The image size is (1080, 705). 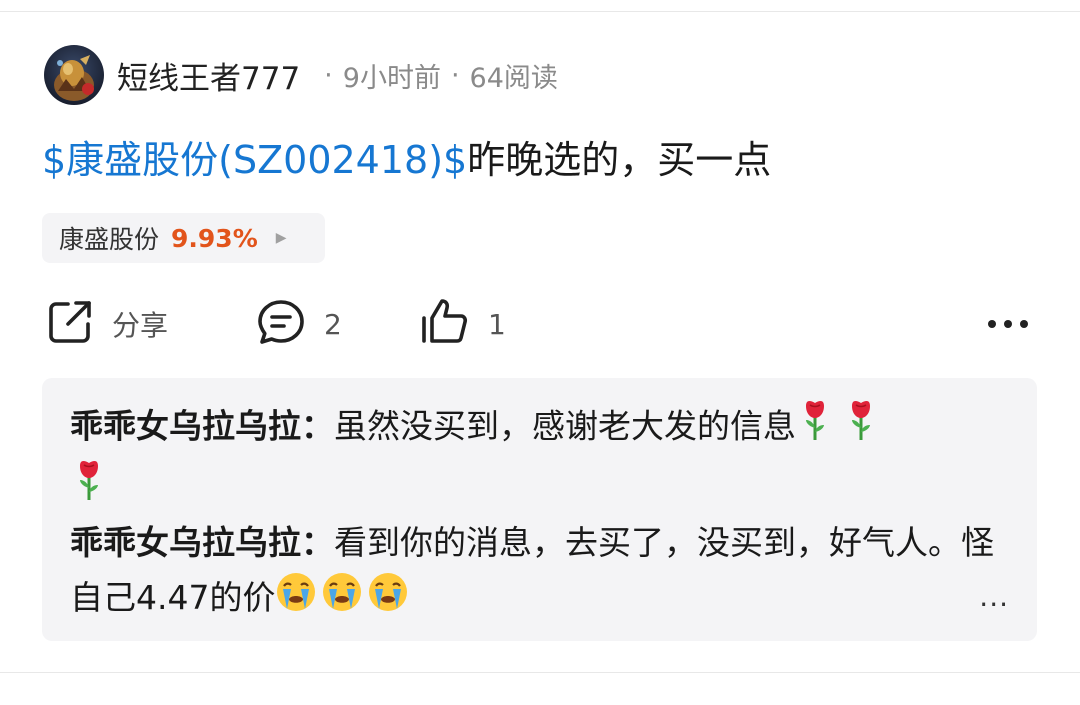 I want to click on share-icon, so click(x=70, y=324).